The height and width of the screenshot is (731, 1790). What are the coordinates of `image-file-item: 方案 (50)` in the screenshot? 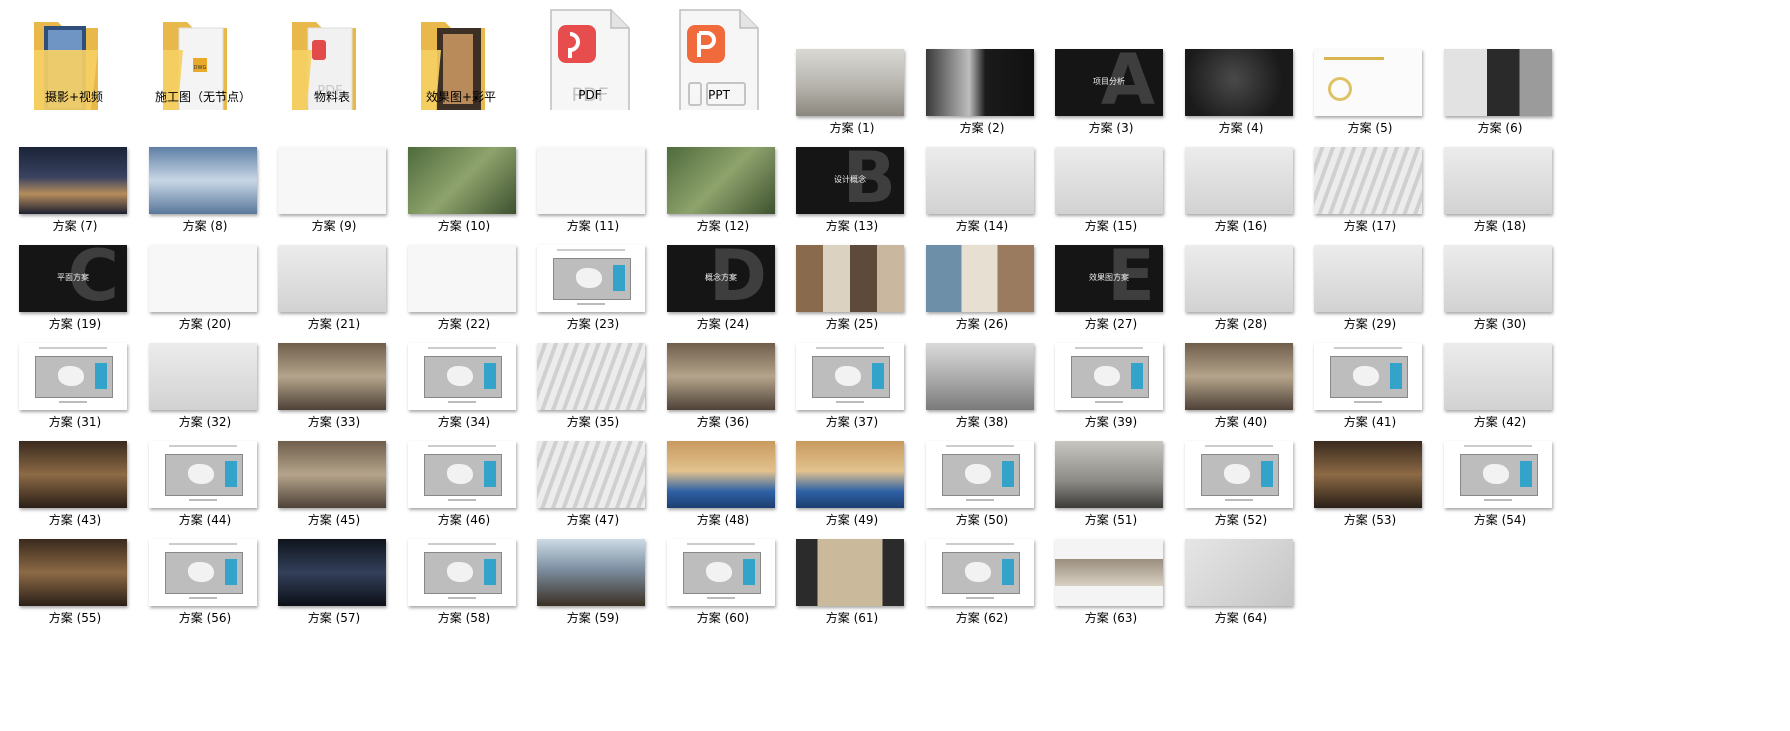 It's located at (982, 478).